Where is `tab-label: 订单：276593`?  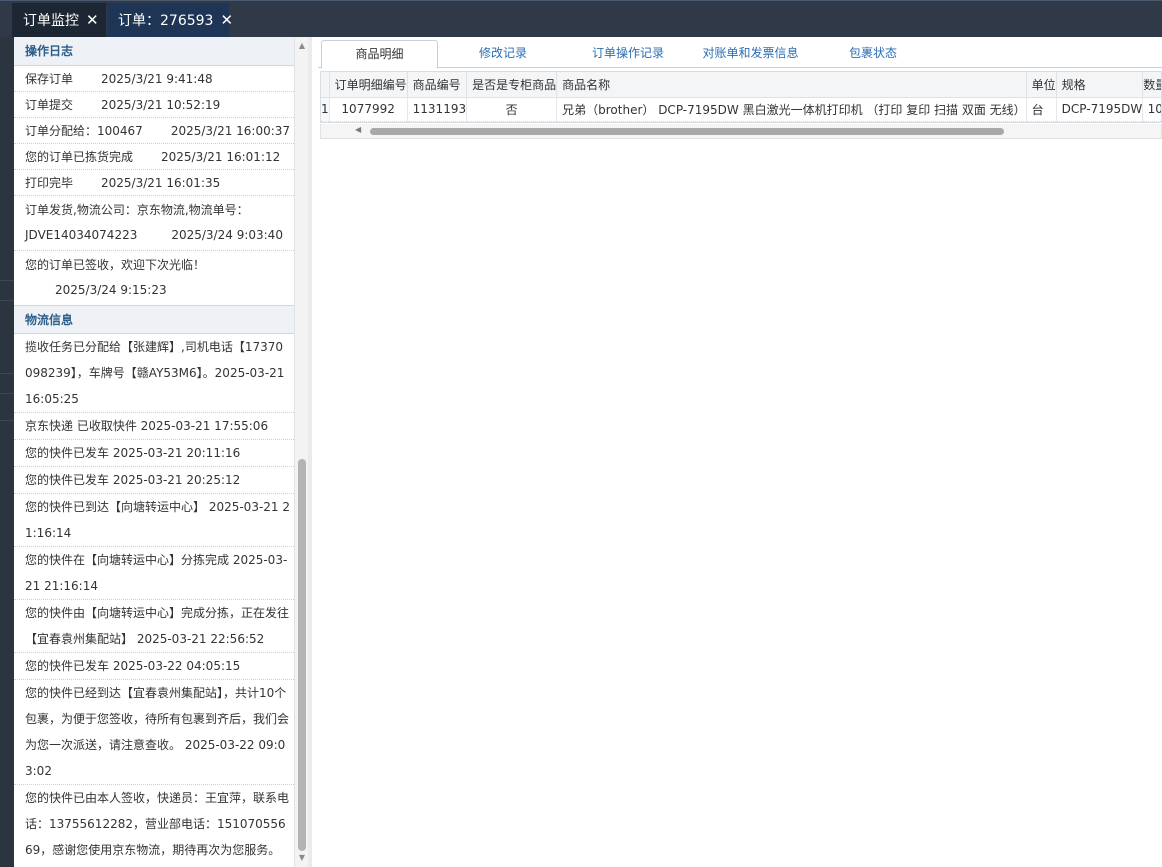
tab-label: 订单：276593 is located at coordinates (166, 21).